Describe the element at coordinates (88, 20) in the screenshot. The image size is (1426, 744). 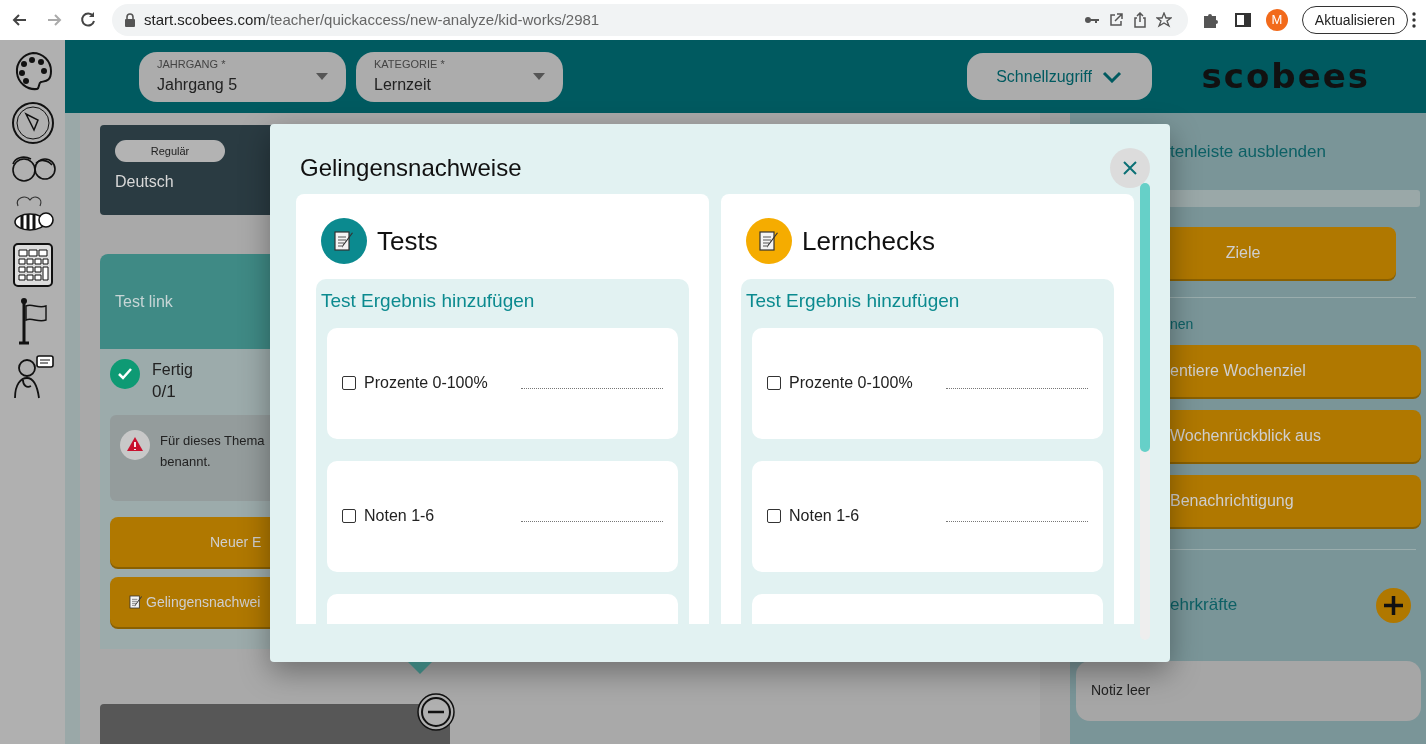
I see `reload-icon` at that location.